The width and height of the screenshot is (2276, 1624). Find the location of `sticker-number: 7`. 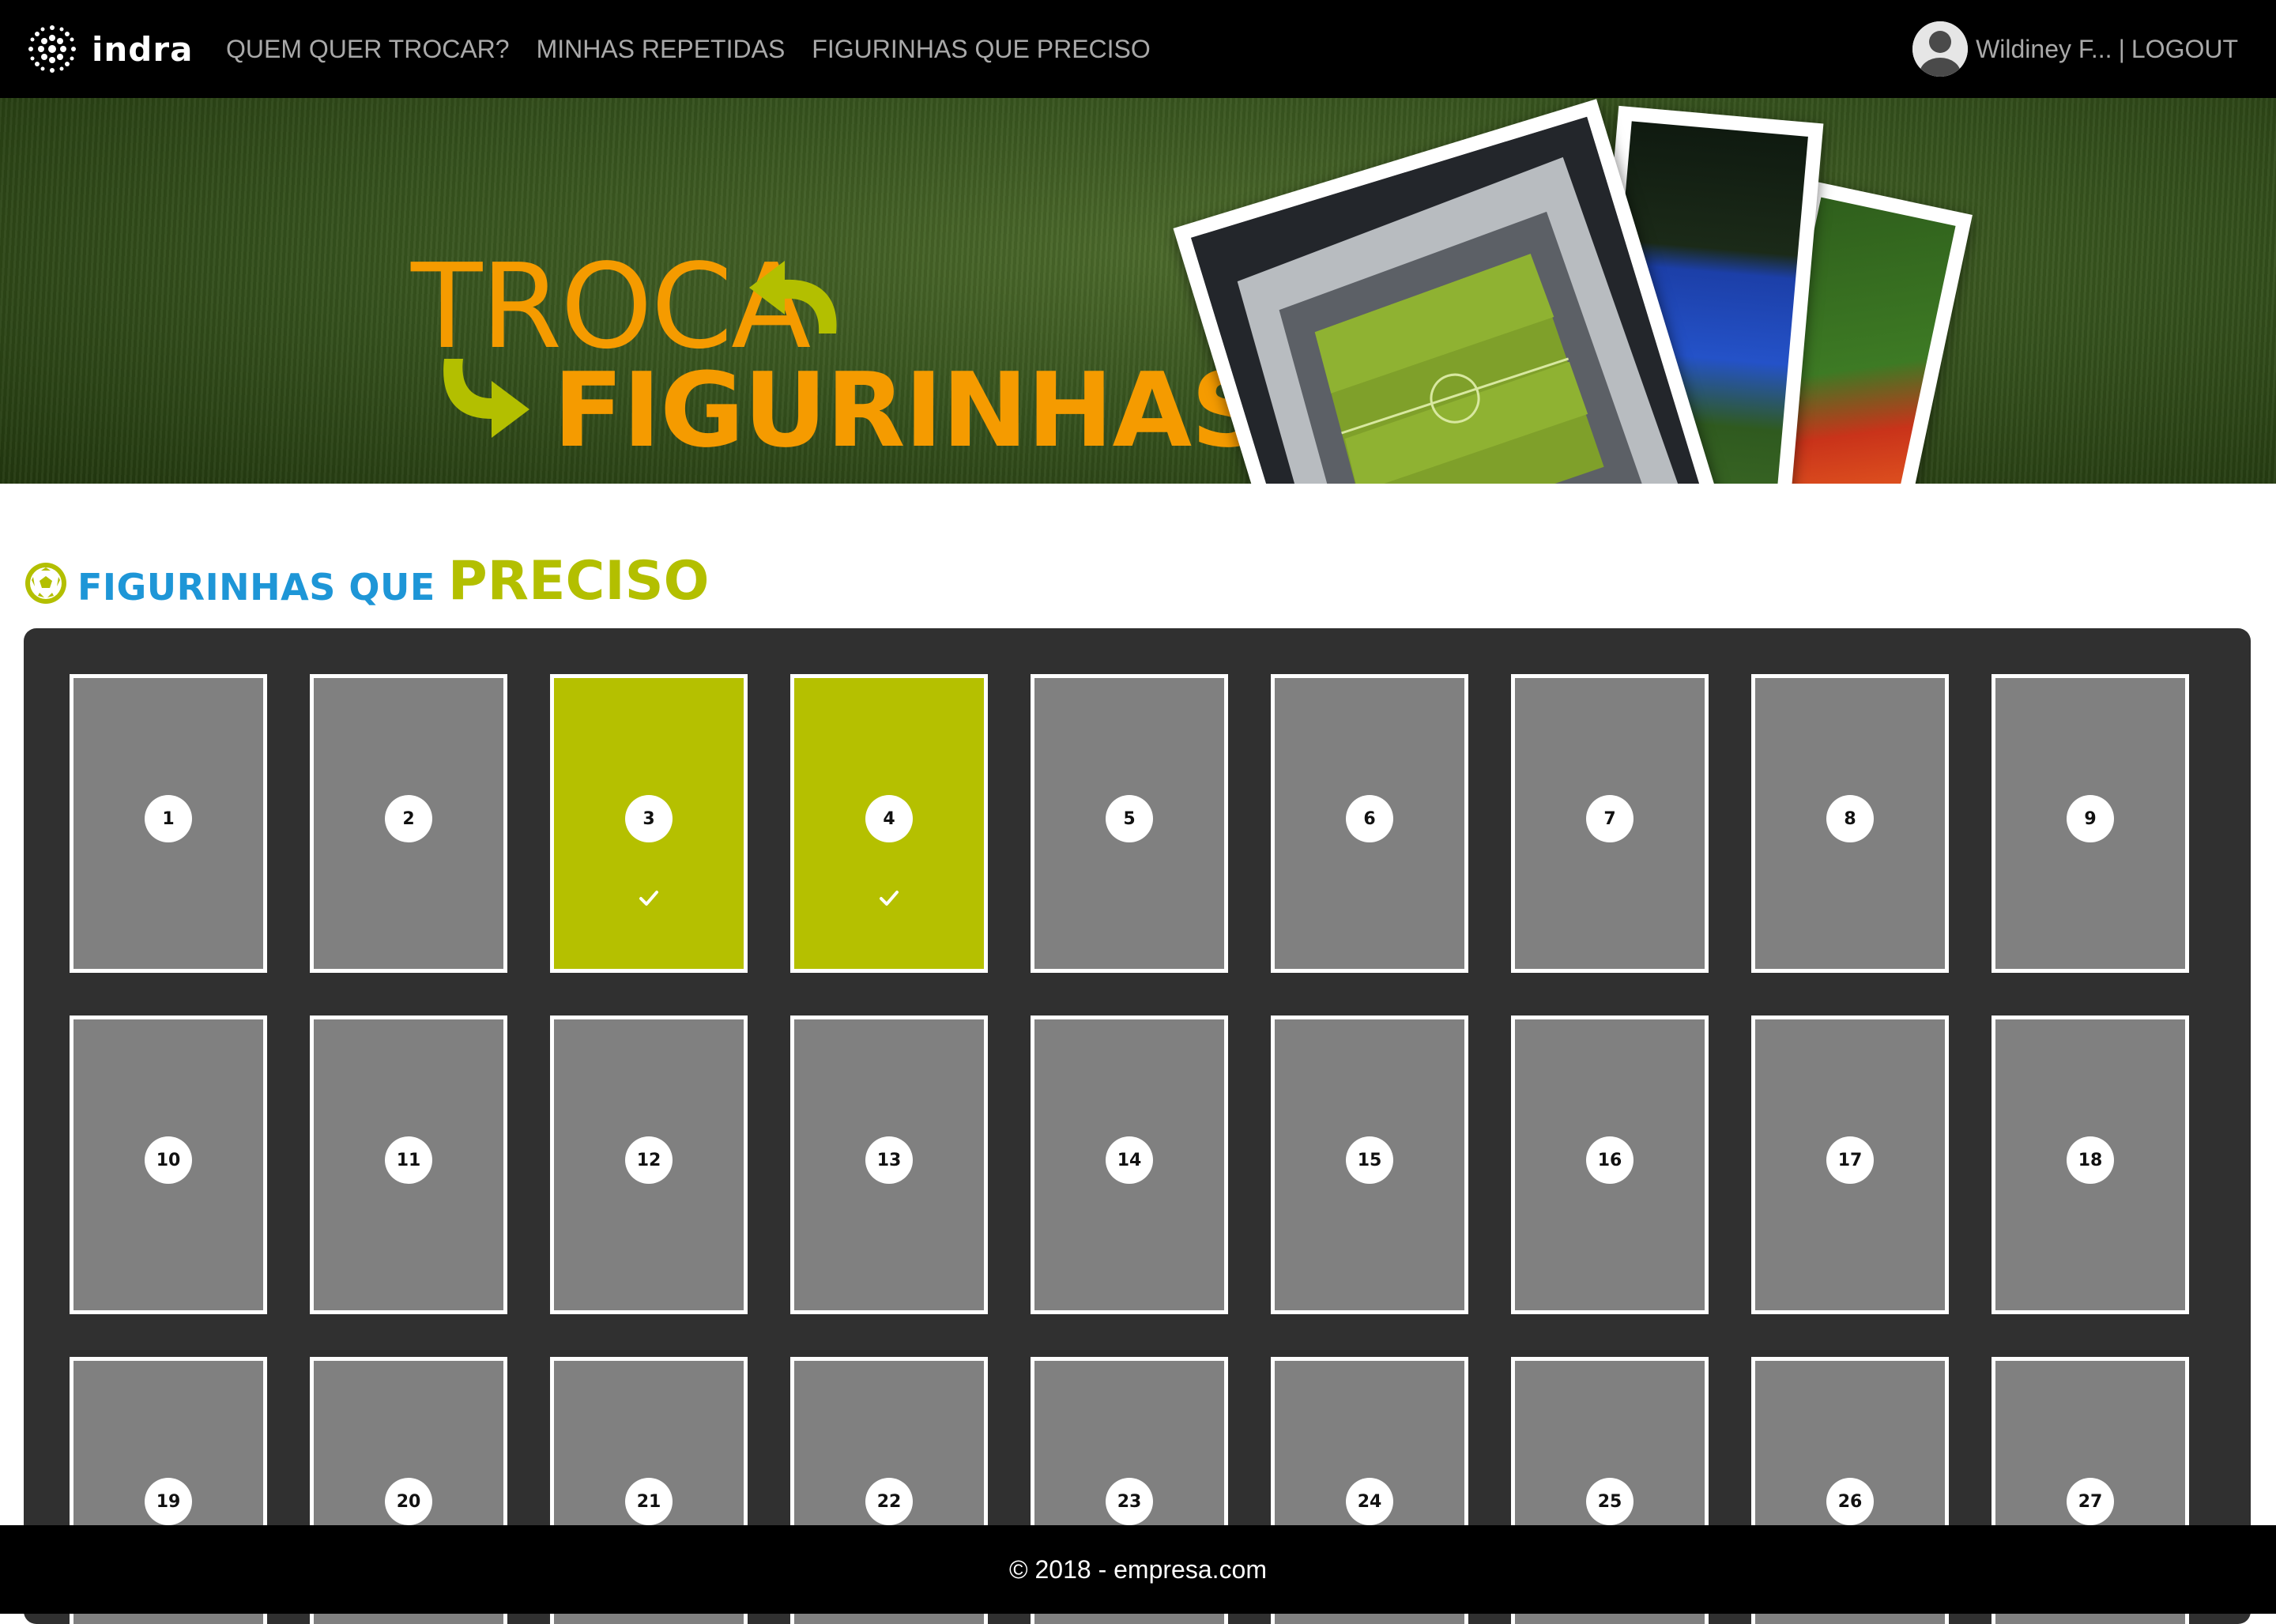

sticker-number: 7 is located at coordinates (1610, 819).